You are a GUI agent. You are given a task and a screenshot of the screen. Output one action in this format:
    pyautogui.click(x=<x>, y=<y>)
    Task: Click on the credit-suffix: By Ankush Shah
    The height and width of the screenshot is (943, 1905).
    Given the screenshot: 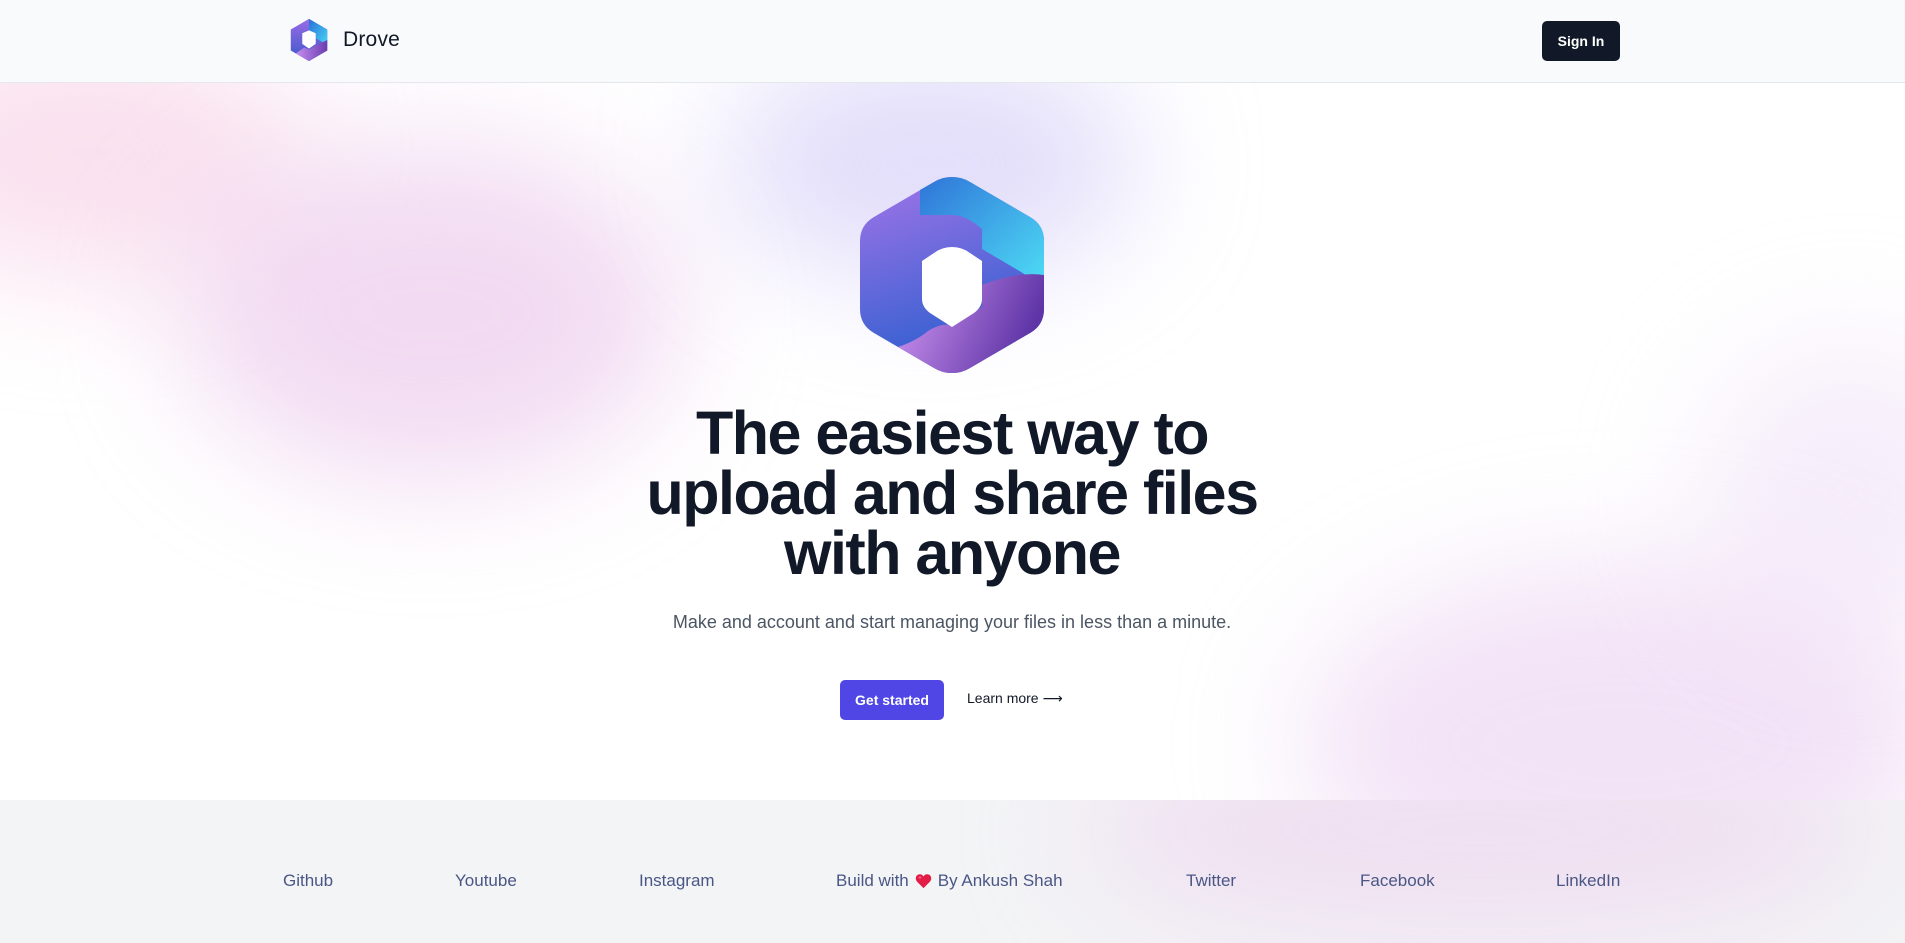 What is the action you would take?
    pyautogui.click(x=1000, y=880)
    